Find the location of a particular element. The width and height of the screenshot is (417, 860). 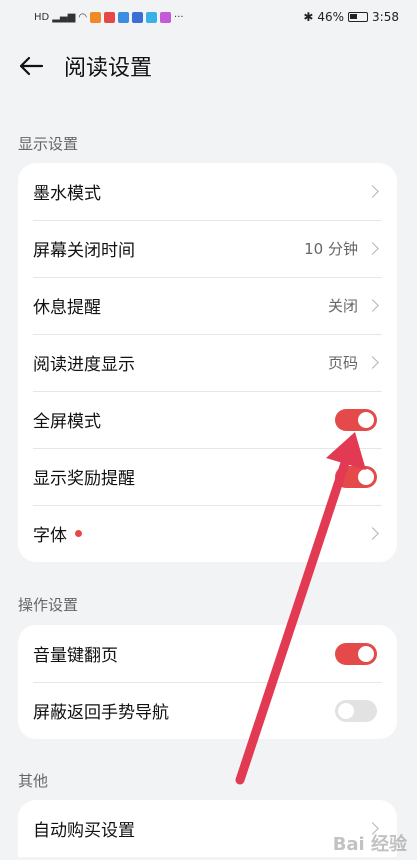

row-value: 10 分钟 is located at coordinates (331, 249).